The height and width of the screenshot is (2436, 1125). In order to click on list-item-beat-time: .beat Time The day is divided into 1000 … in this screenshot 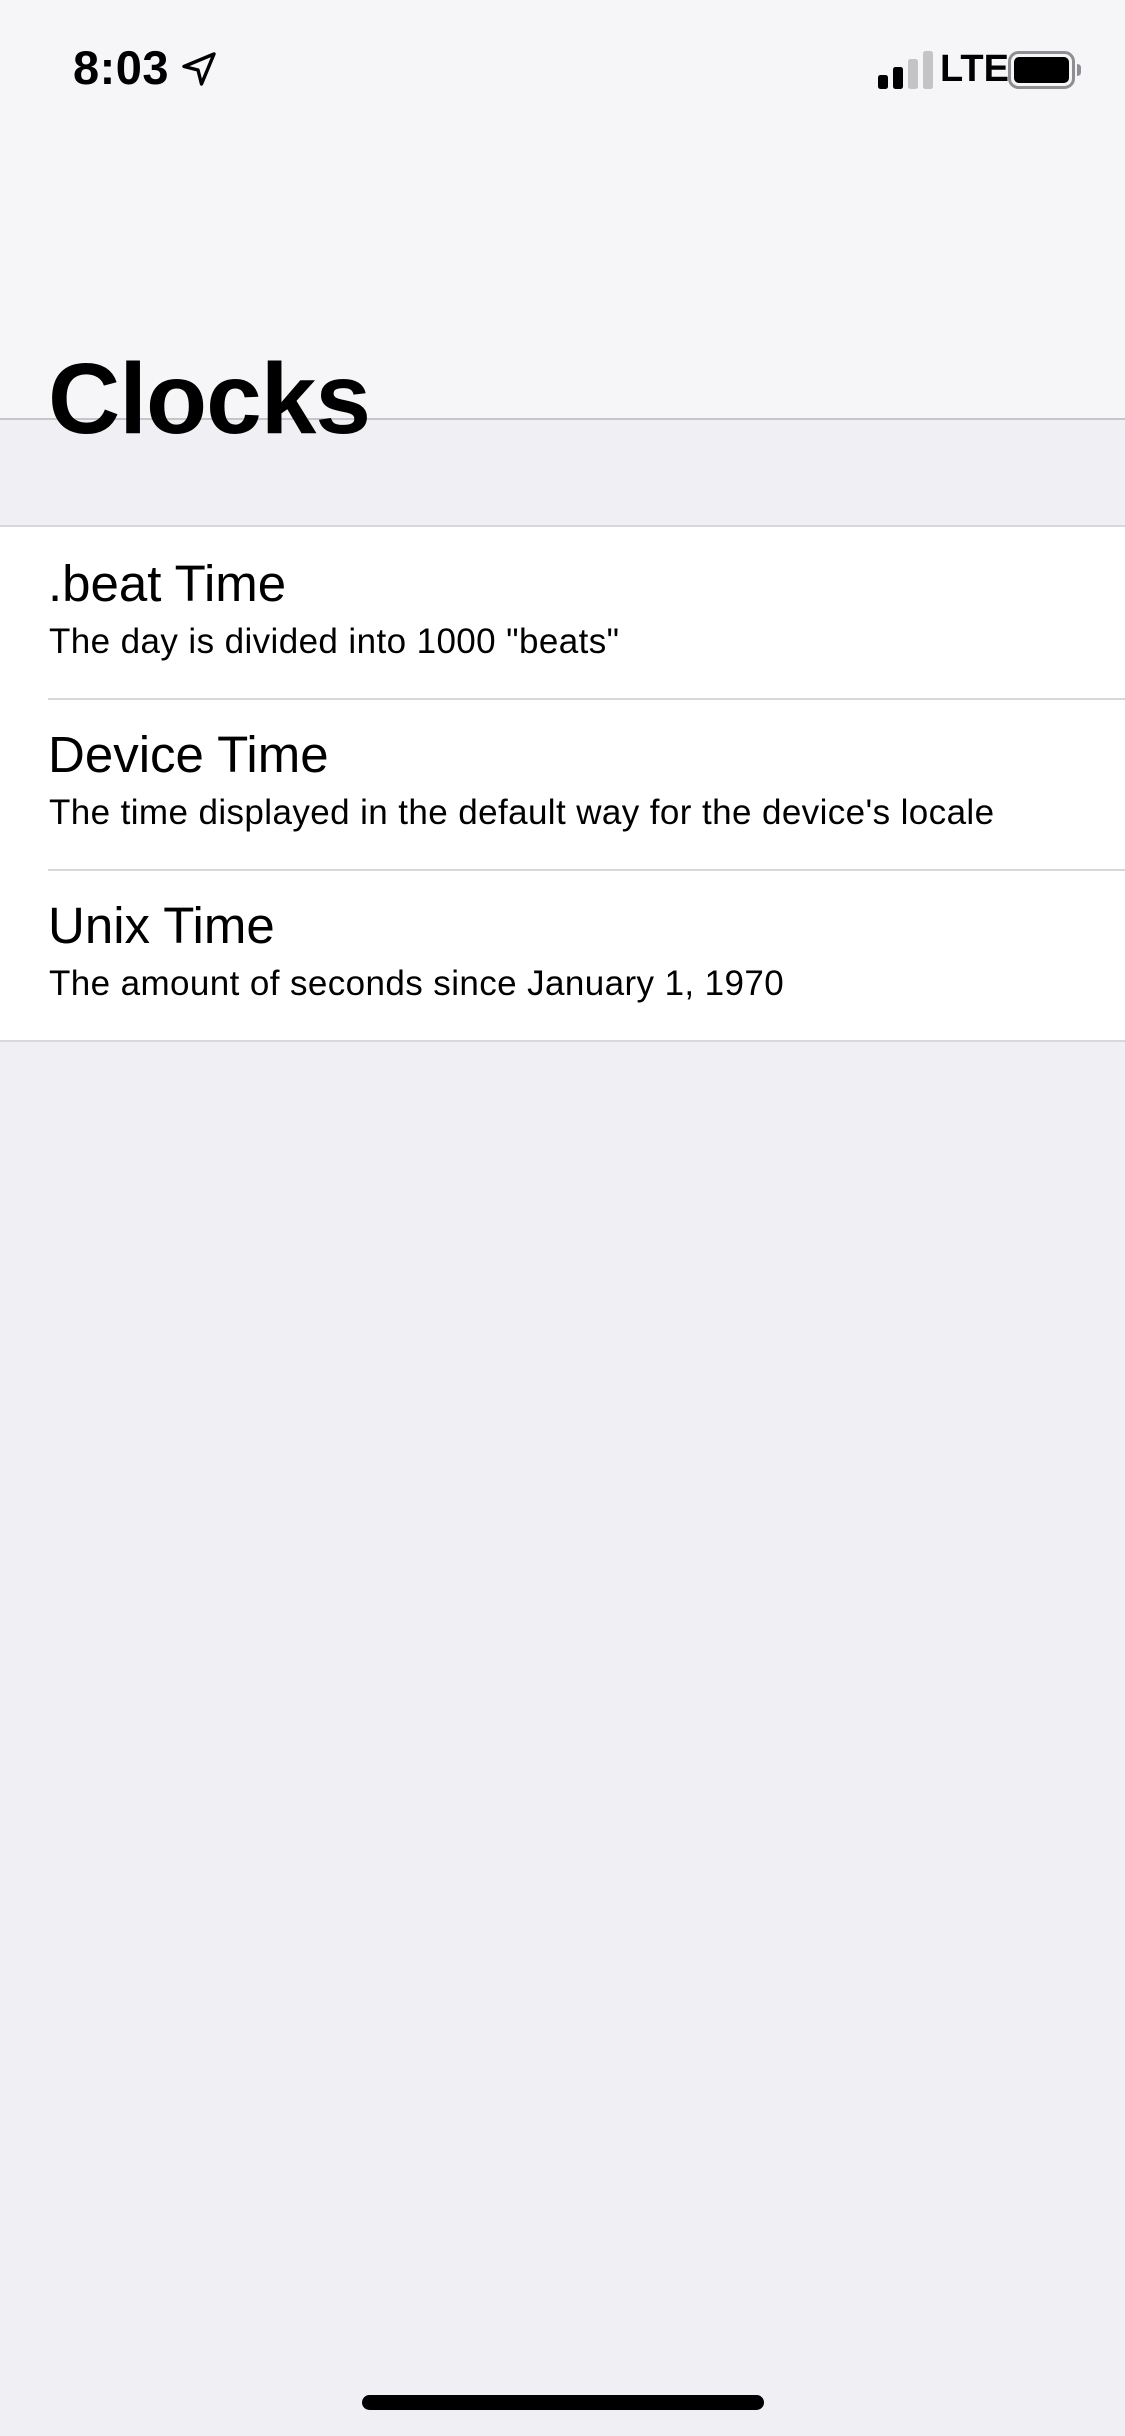, I will do `click(562, 612)`.